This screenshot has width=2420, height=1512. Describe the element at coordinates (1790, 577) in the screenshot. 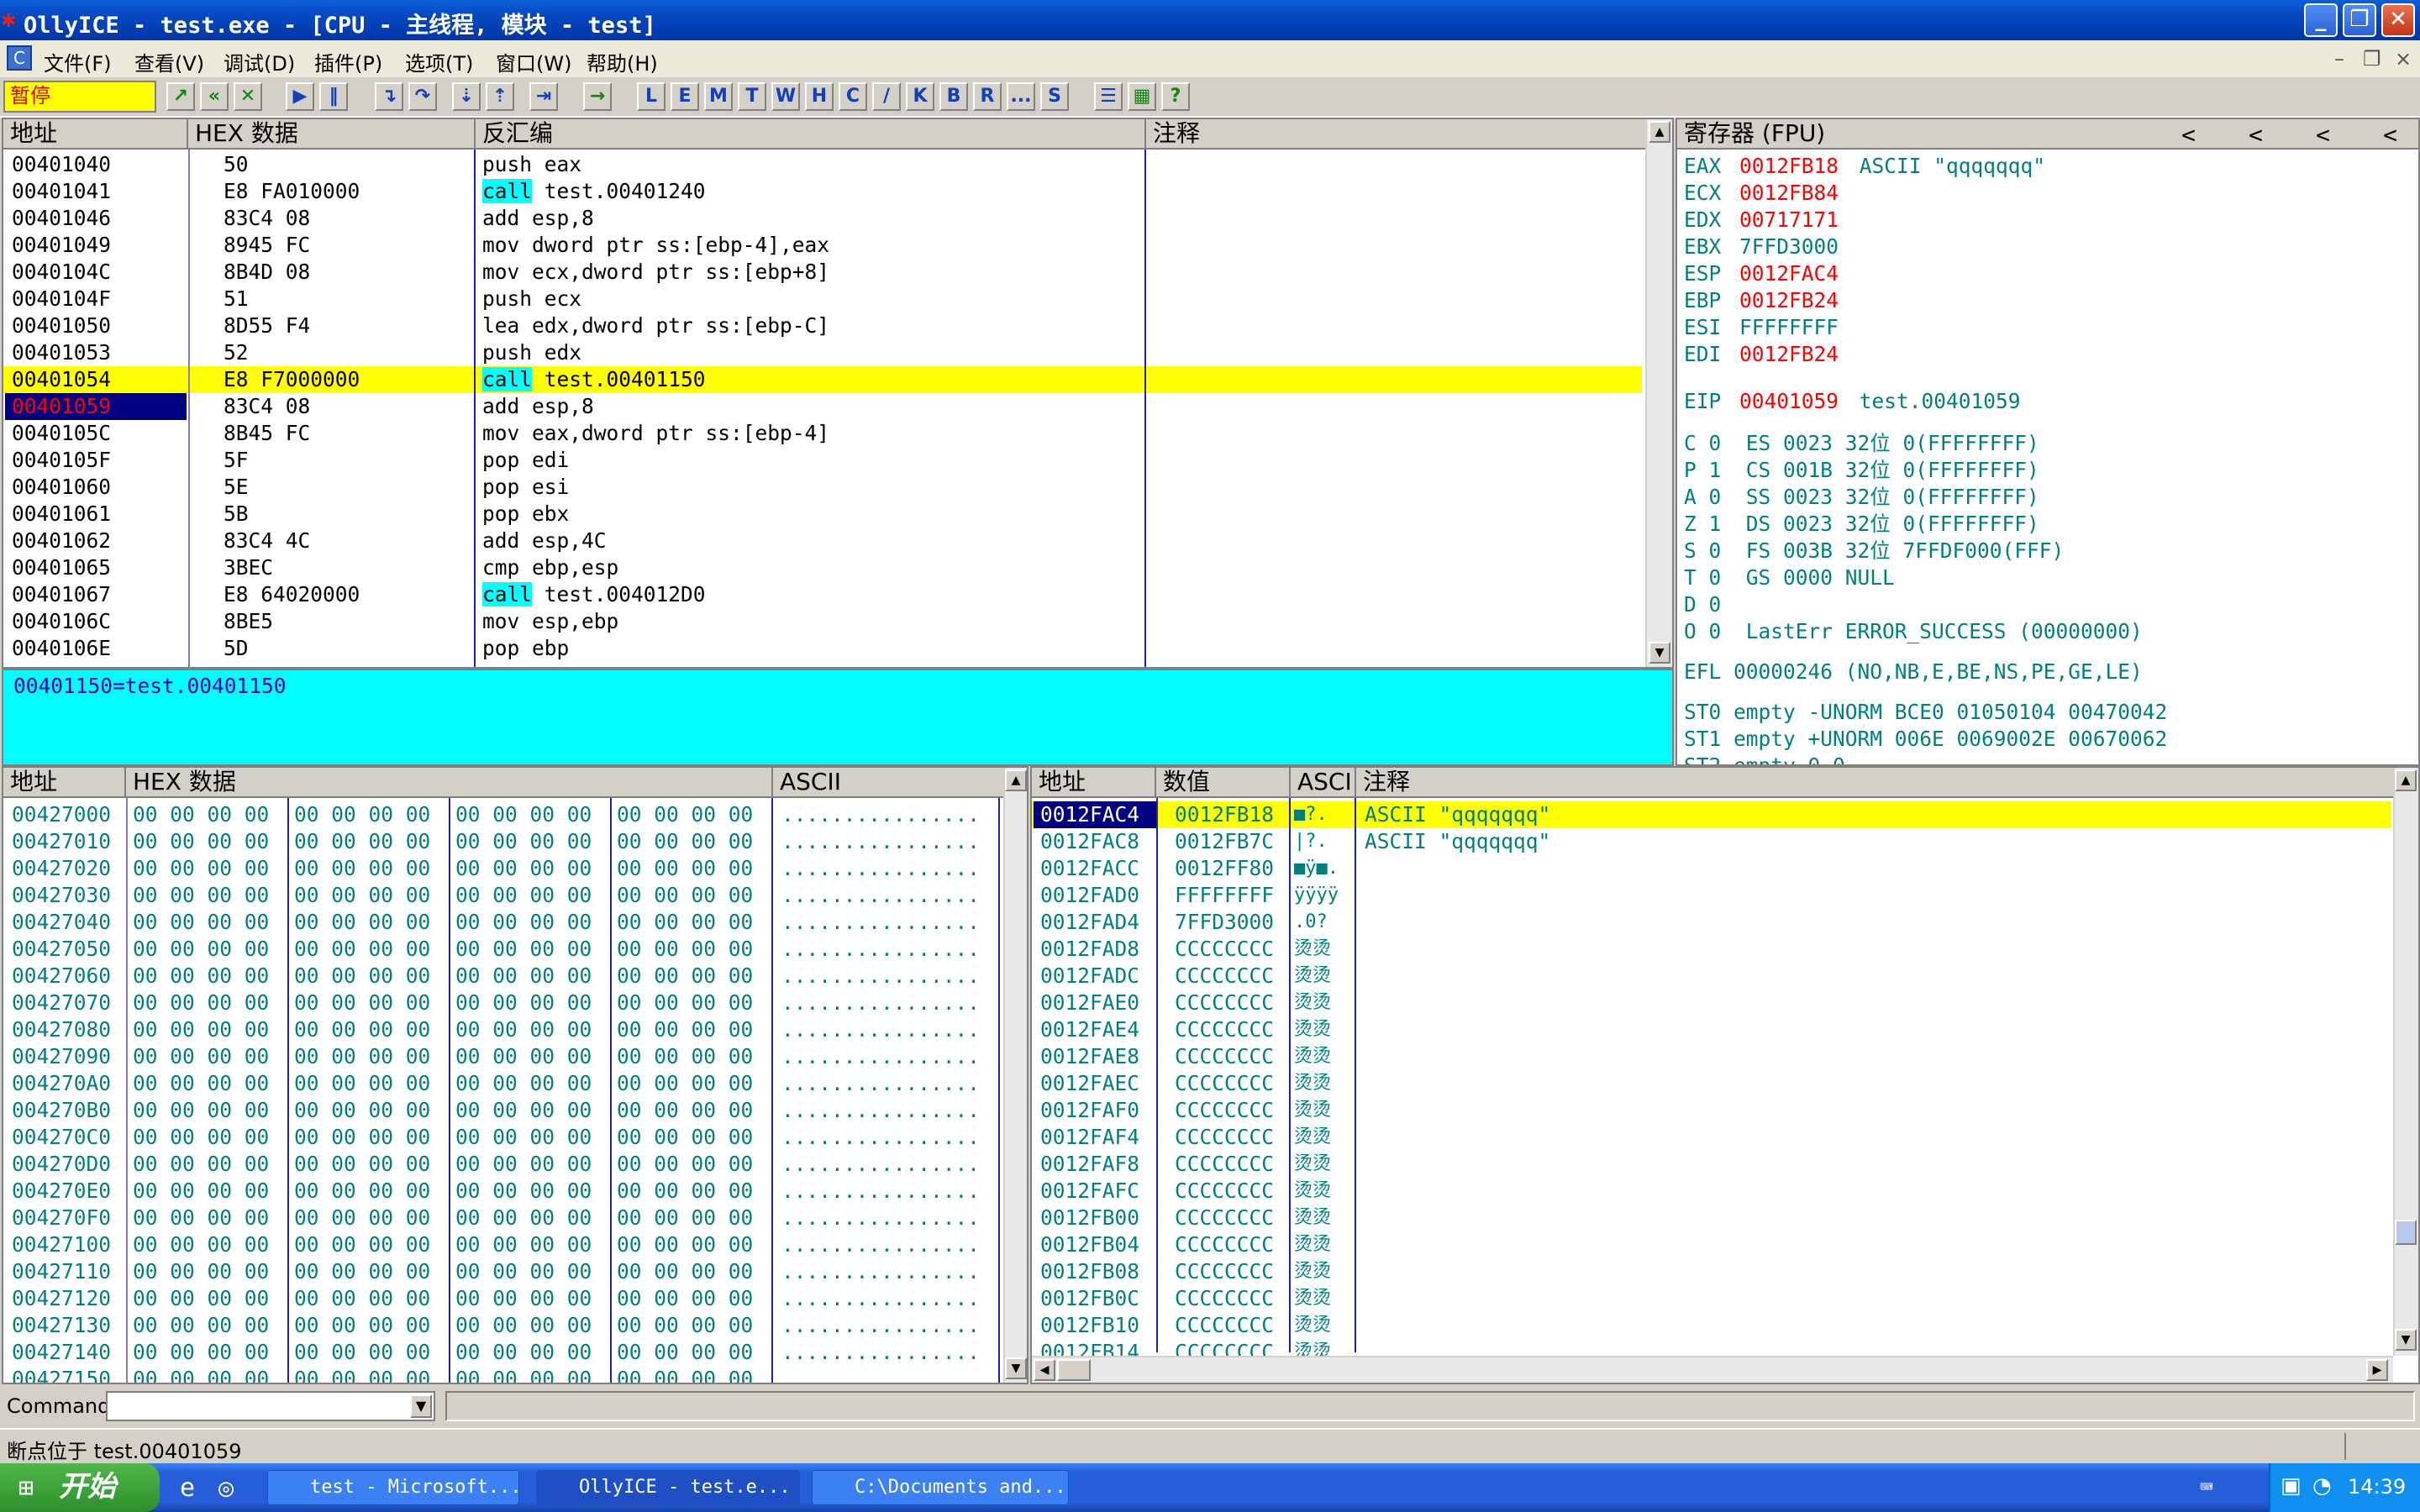

I see `flag-segment-row: T 0 GS 0000 NULL` at that location.